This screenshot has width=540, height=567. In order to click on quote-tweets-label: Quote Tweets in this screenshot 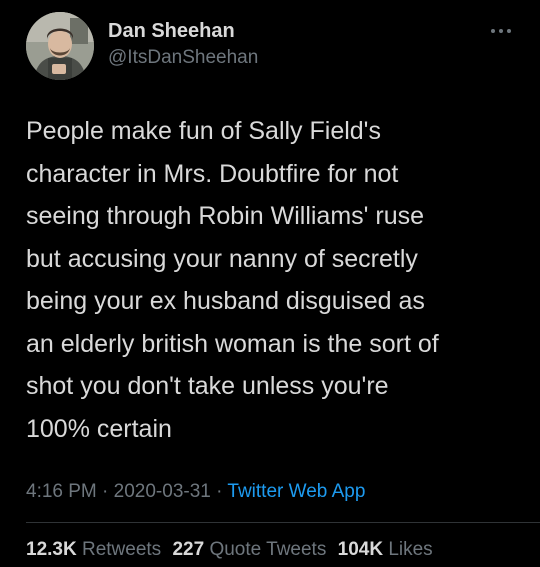, I will do `click(268, 549)`.